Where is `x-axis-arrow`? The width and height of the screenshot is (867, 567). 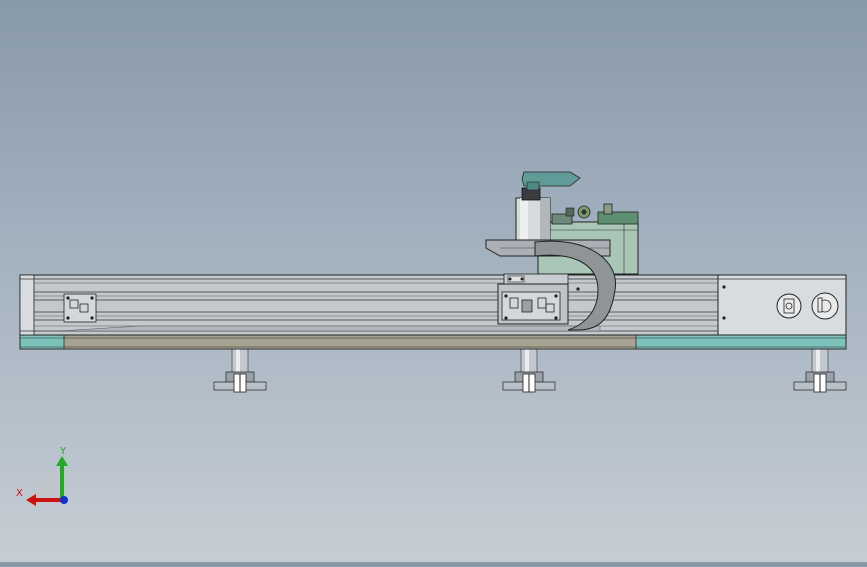 x-axis-arrow is located at coordinates (31, 500).